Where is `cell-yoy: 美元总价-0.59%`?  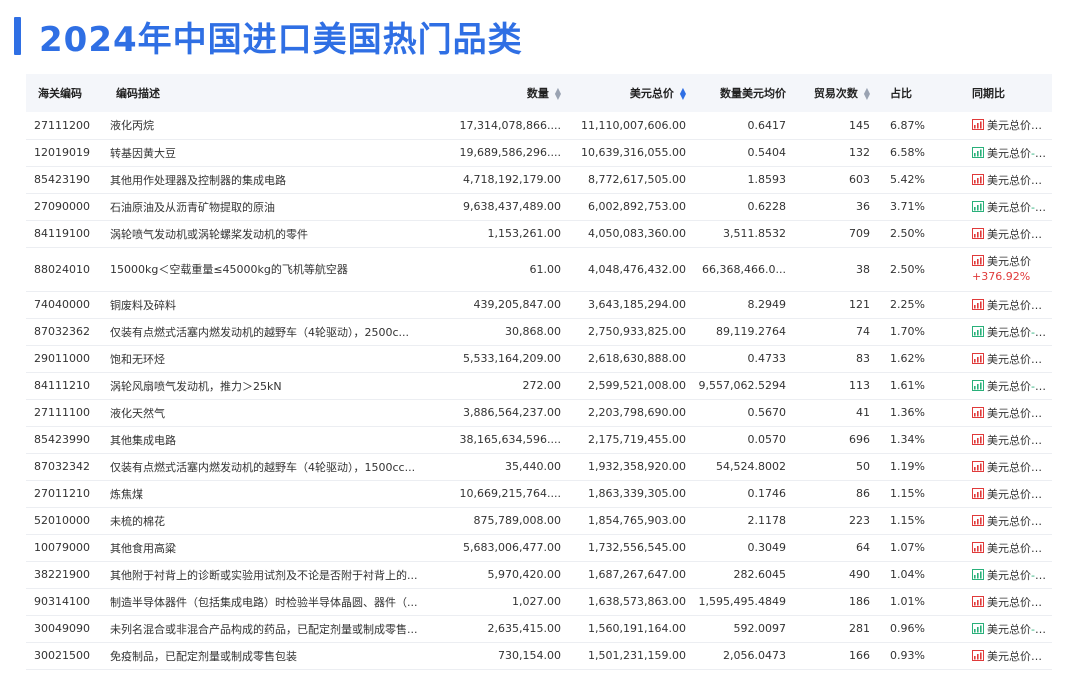 cell-yoy: 美元总价-0.59% is located at coordinates (1000, 574).